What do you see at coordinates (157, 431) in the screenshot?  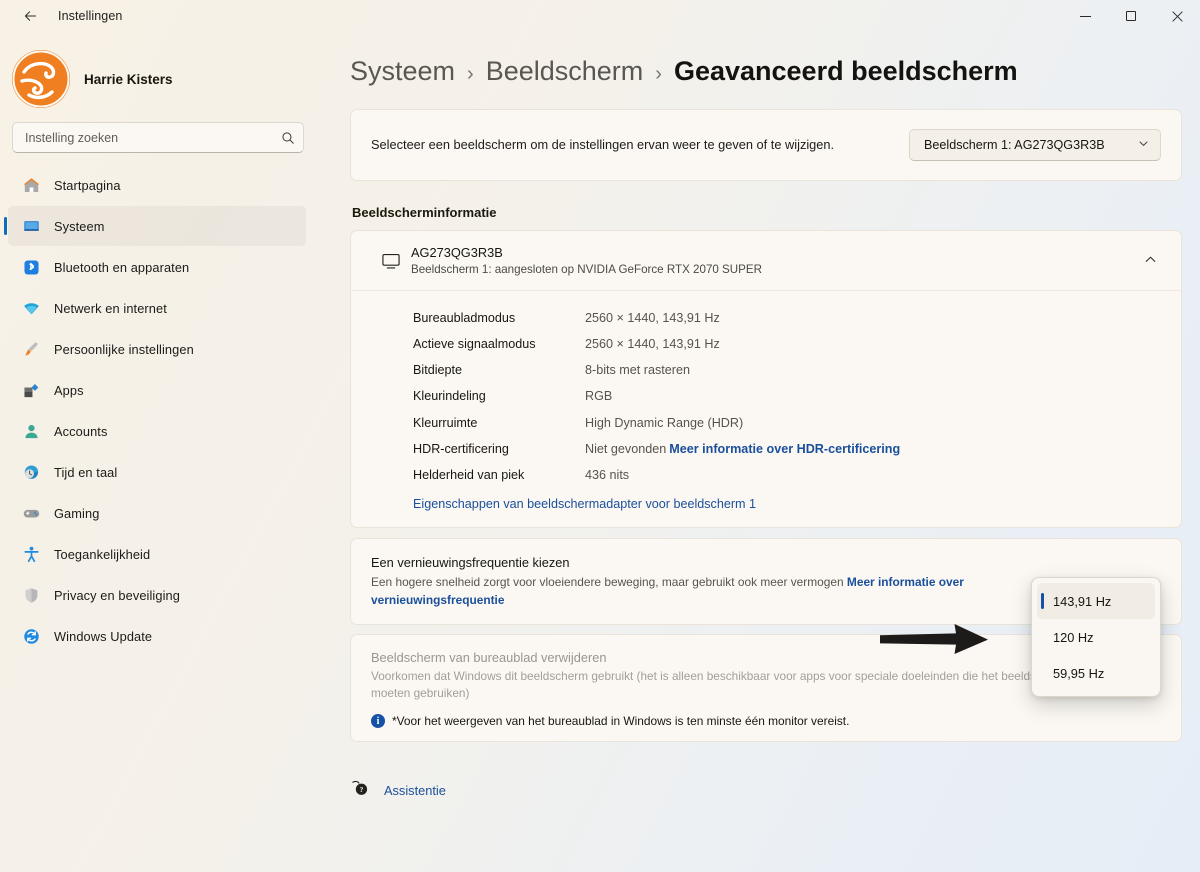 I see `sidebar-item-accounts: Accounts` at bounding box center [157, 431].